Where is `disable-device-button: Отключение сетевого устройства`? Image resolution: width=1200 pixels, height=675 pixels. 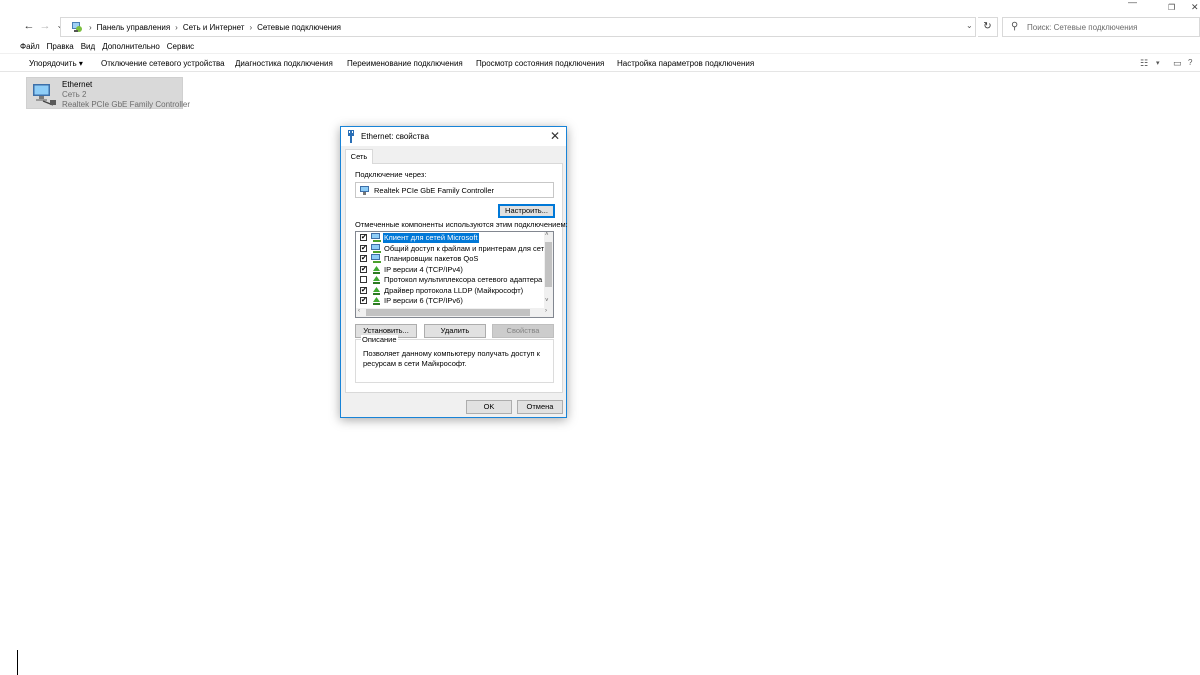
disable-device-button: Отключение сетевого устройства is located at coordinates (163, 63).